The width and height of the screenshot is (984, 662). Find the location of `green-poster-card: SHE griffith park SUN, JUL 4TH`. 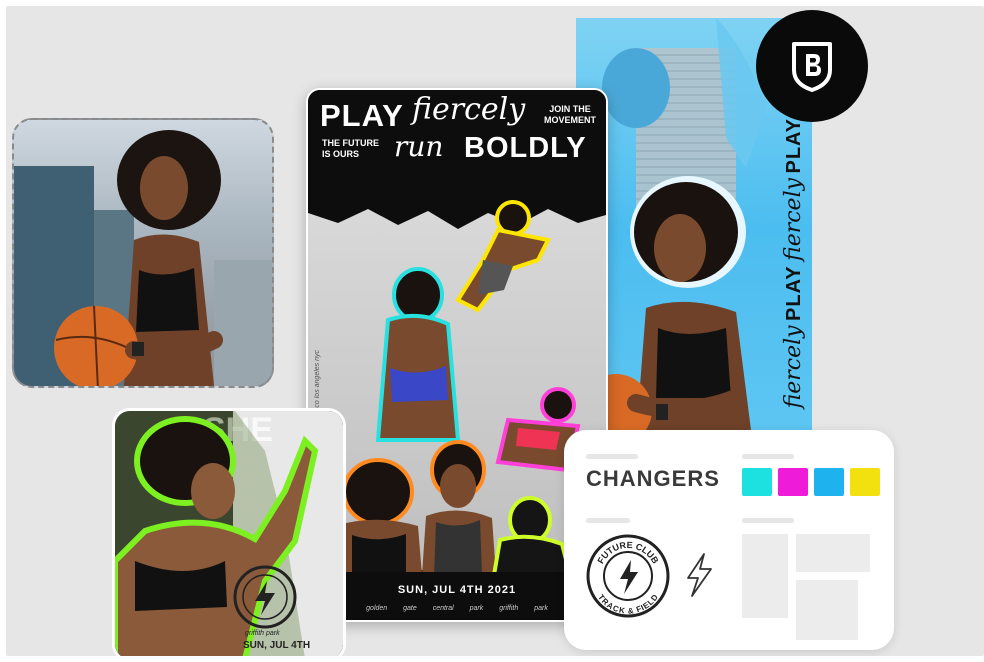

green-poster-card: SHE griffith park SUN, JUL 4TH is located at coordinates (229, 532).